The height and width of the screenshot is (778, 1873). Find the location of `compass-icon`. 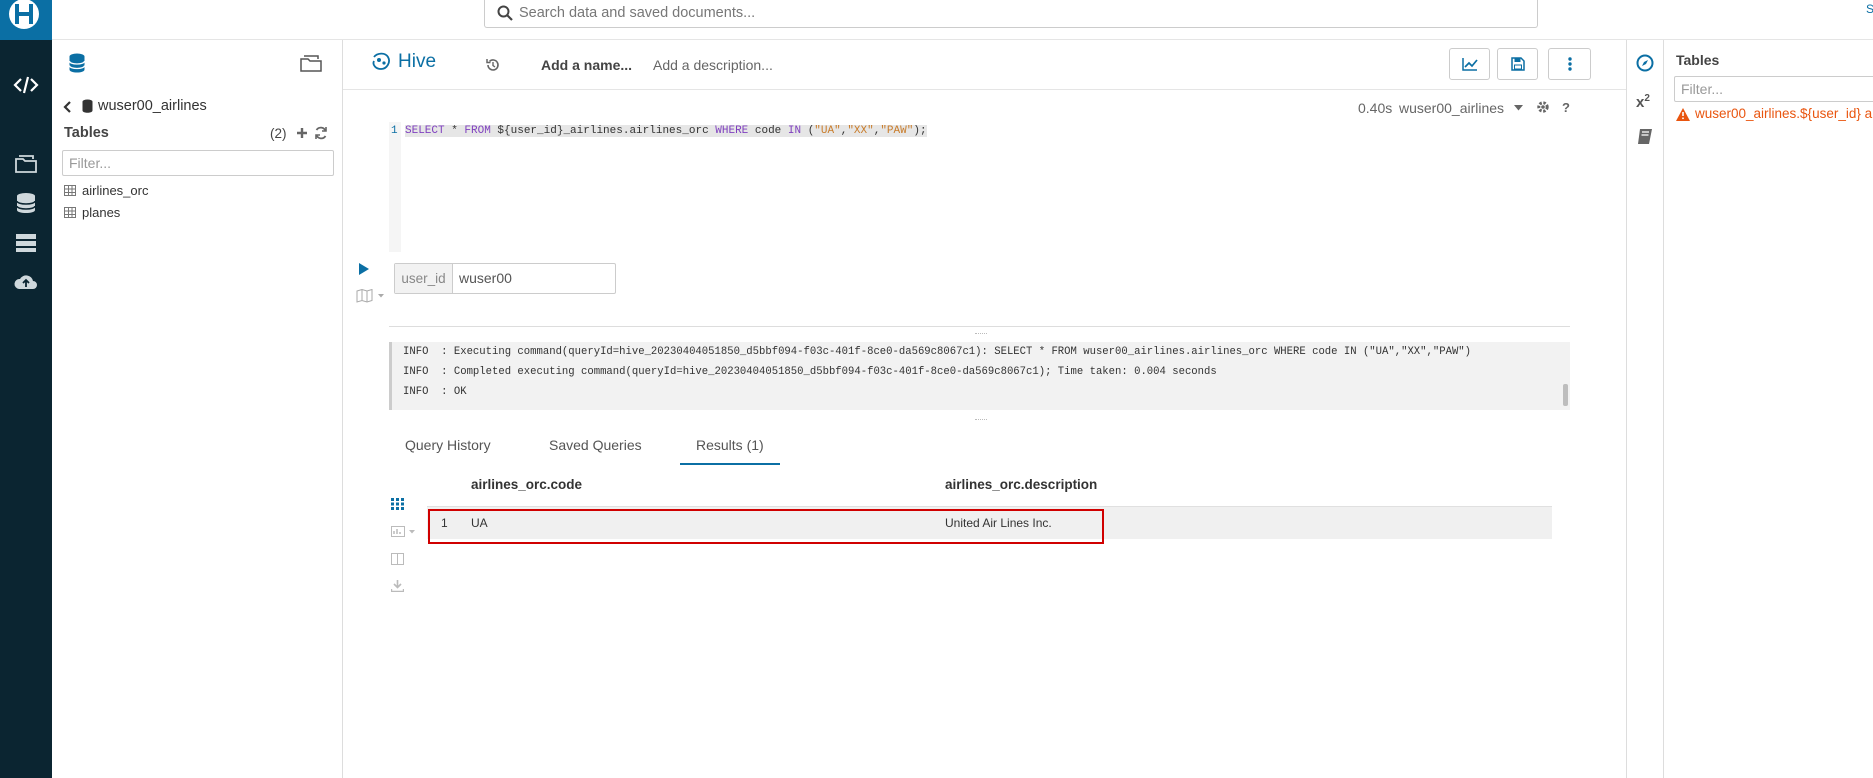

compass-icon is located at coordinates (1645, 63).